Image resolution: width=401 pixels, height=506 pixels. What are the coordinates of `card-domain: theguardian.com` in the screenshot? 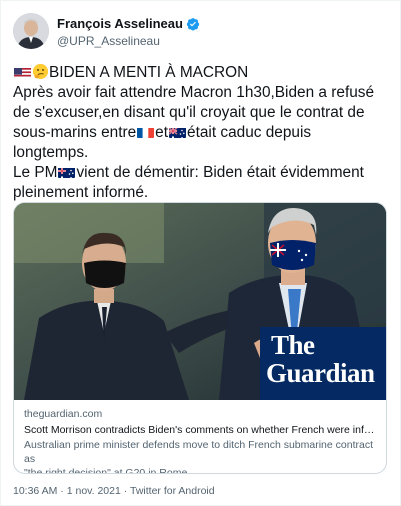 It's located at (63, 414).